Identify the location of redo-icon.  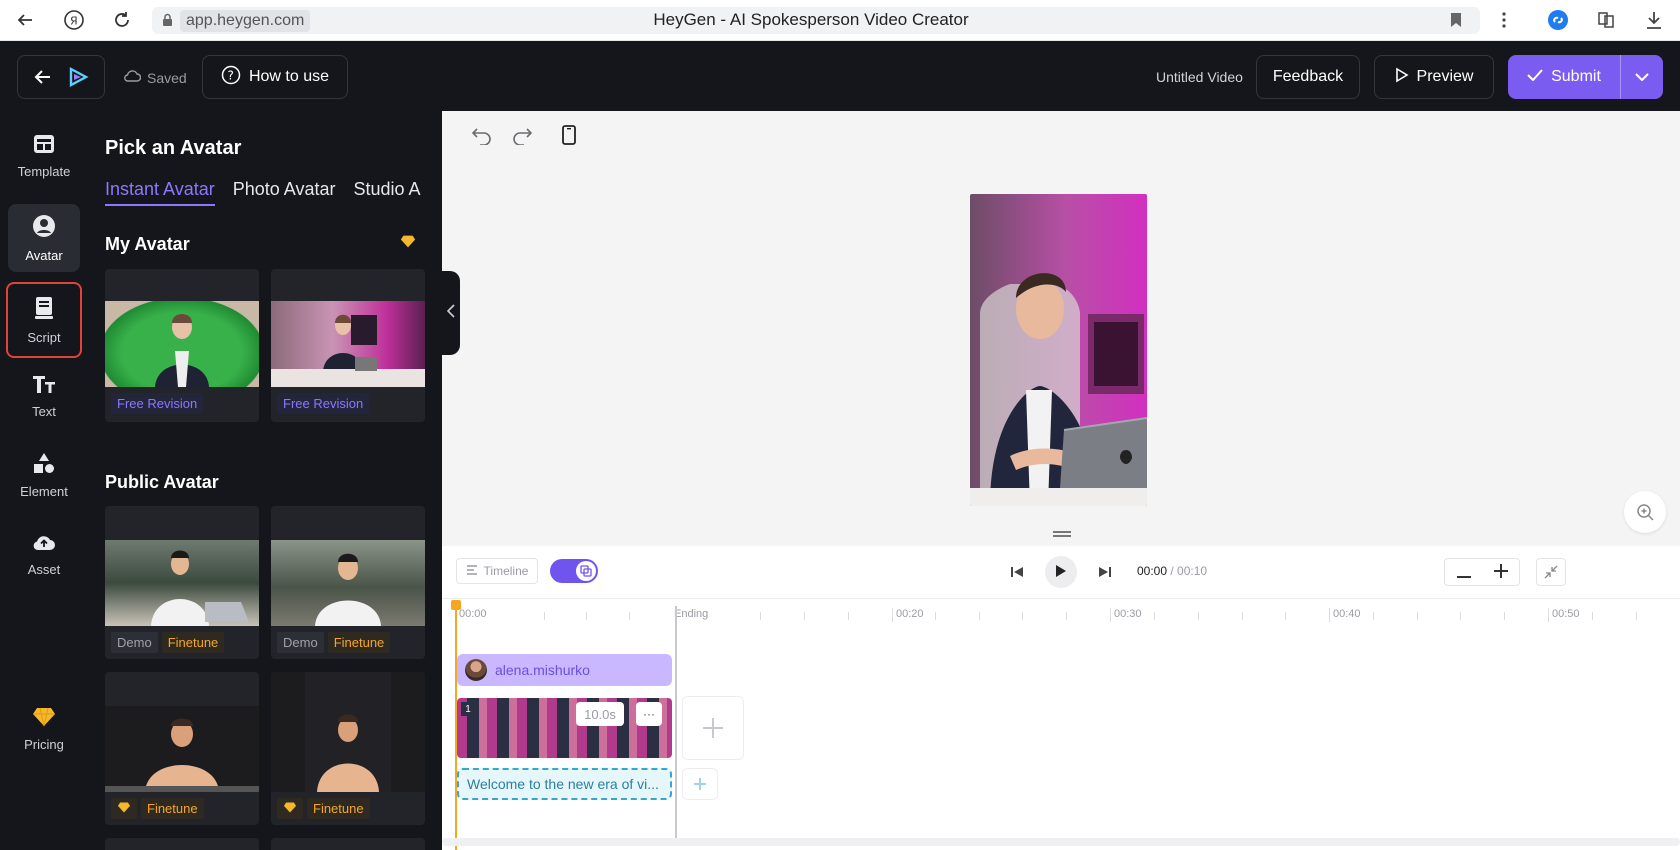
(522, 138).